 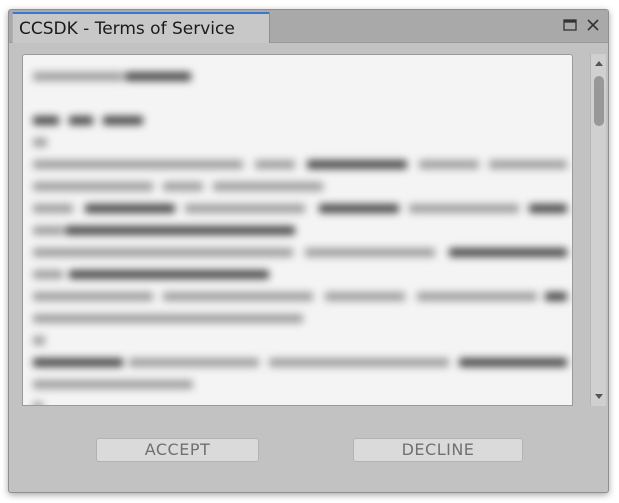 What do you see at coordinates (598, 230) in the screenshot?
I see `vertical-scrollbar` at bounding box center [598, 230].